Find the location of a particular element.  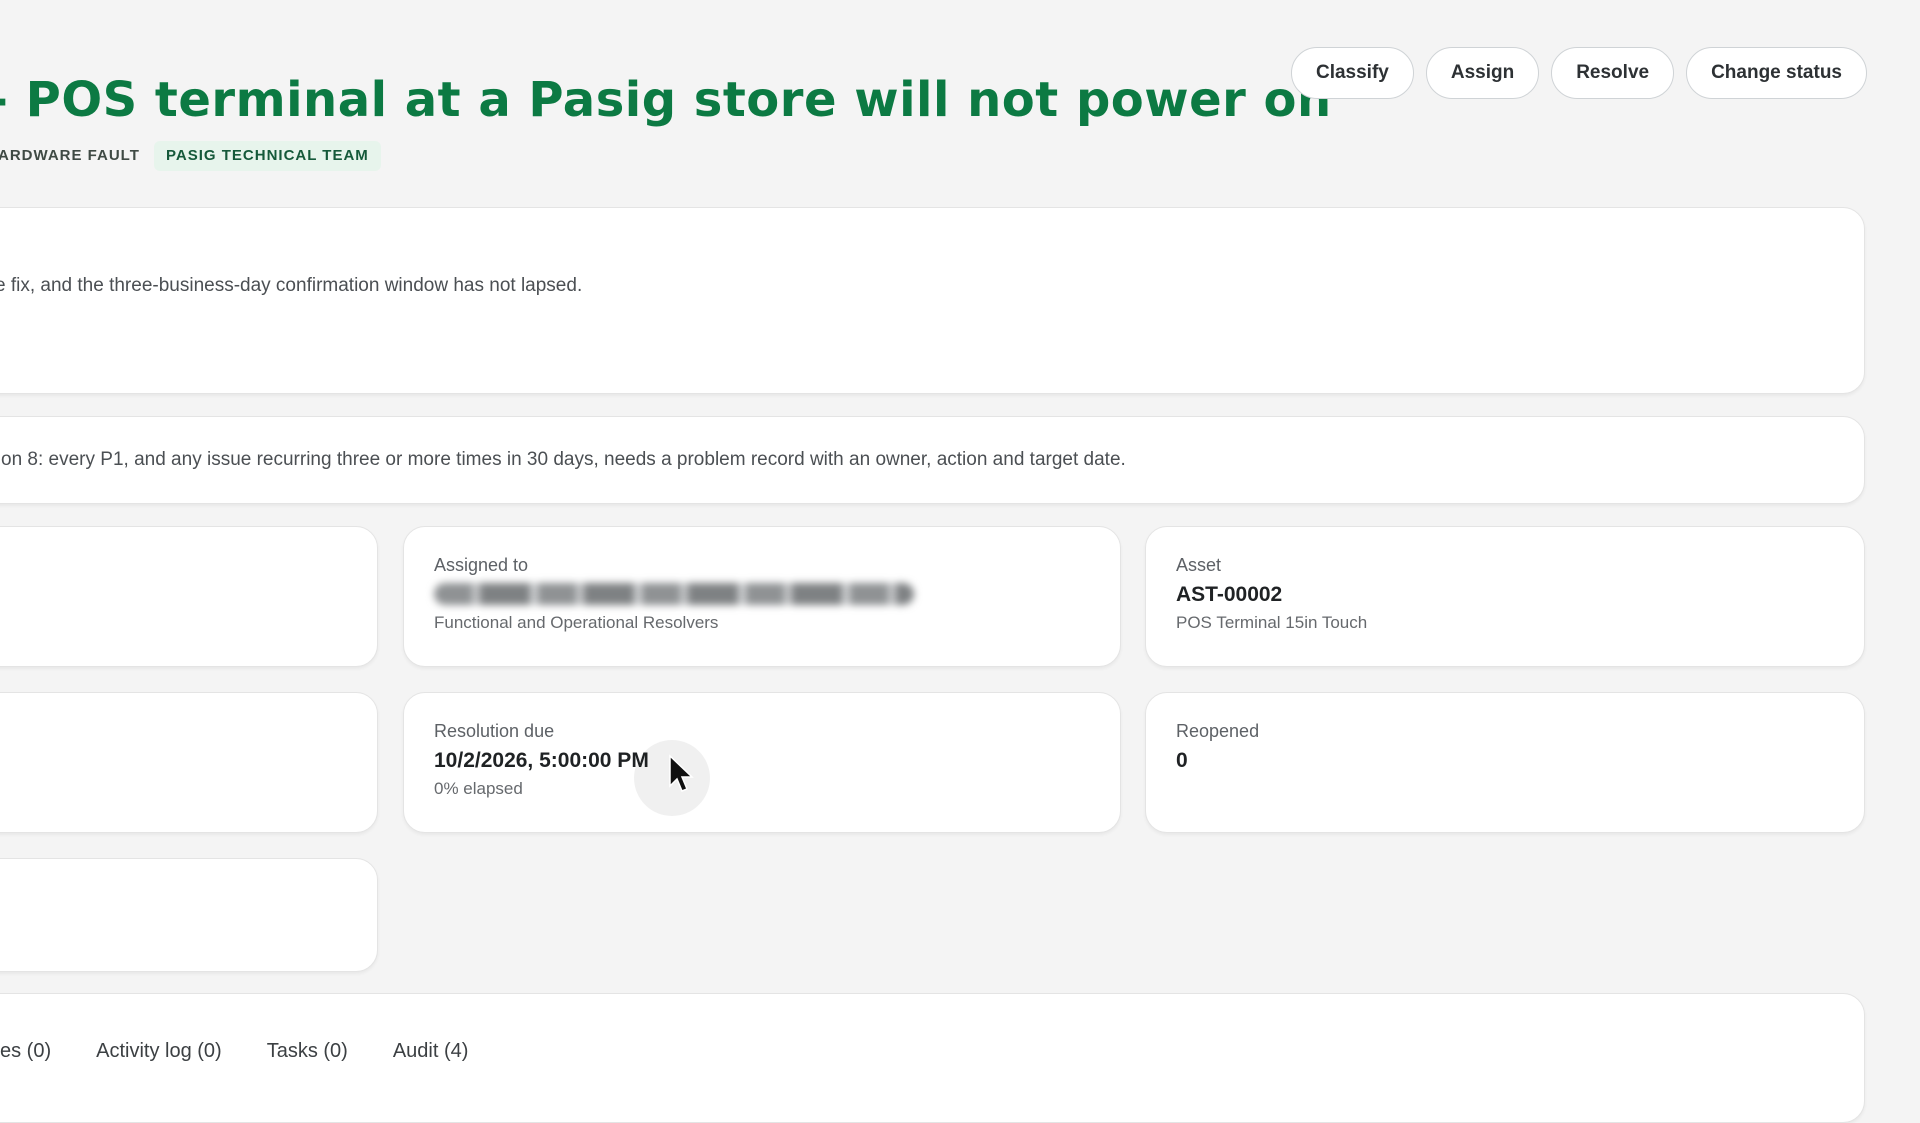

resolution-due-value: 10/2/2026, 5:00:00 PM is located at coordinates (541, 760).